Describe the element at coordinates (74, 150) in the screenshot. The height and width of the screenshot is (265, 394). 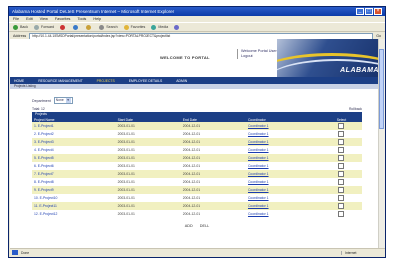
I see `project-name-link: 4. E-Project4` at that location.